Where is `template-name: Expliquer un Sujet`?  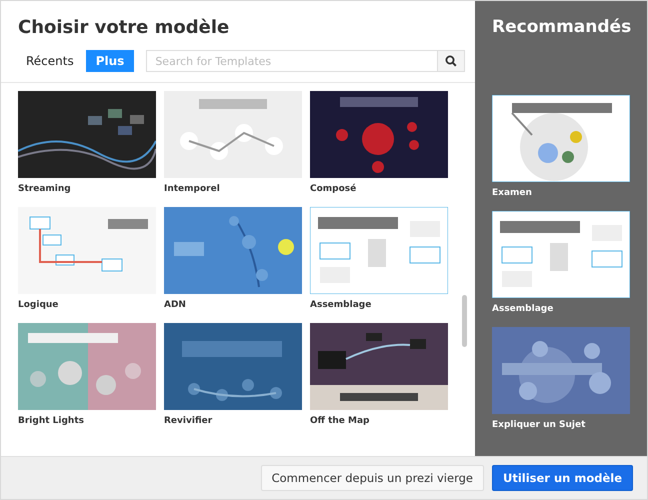
template-name: Expliquer un Sujet is located at coordinates (569, 425).